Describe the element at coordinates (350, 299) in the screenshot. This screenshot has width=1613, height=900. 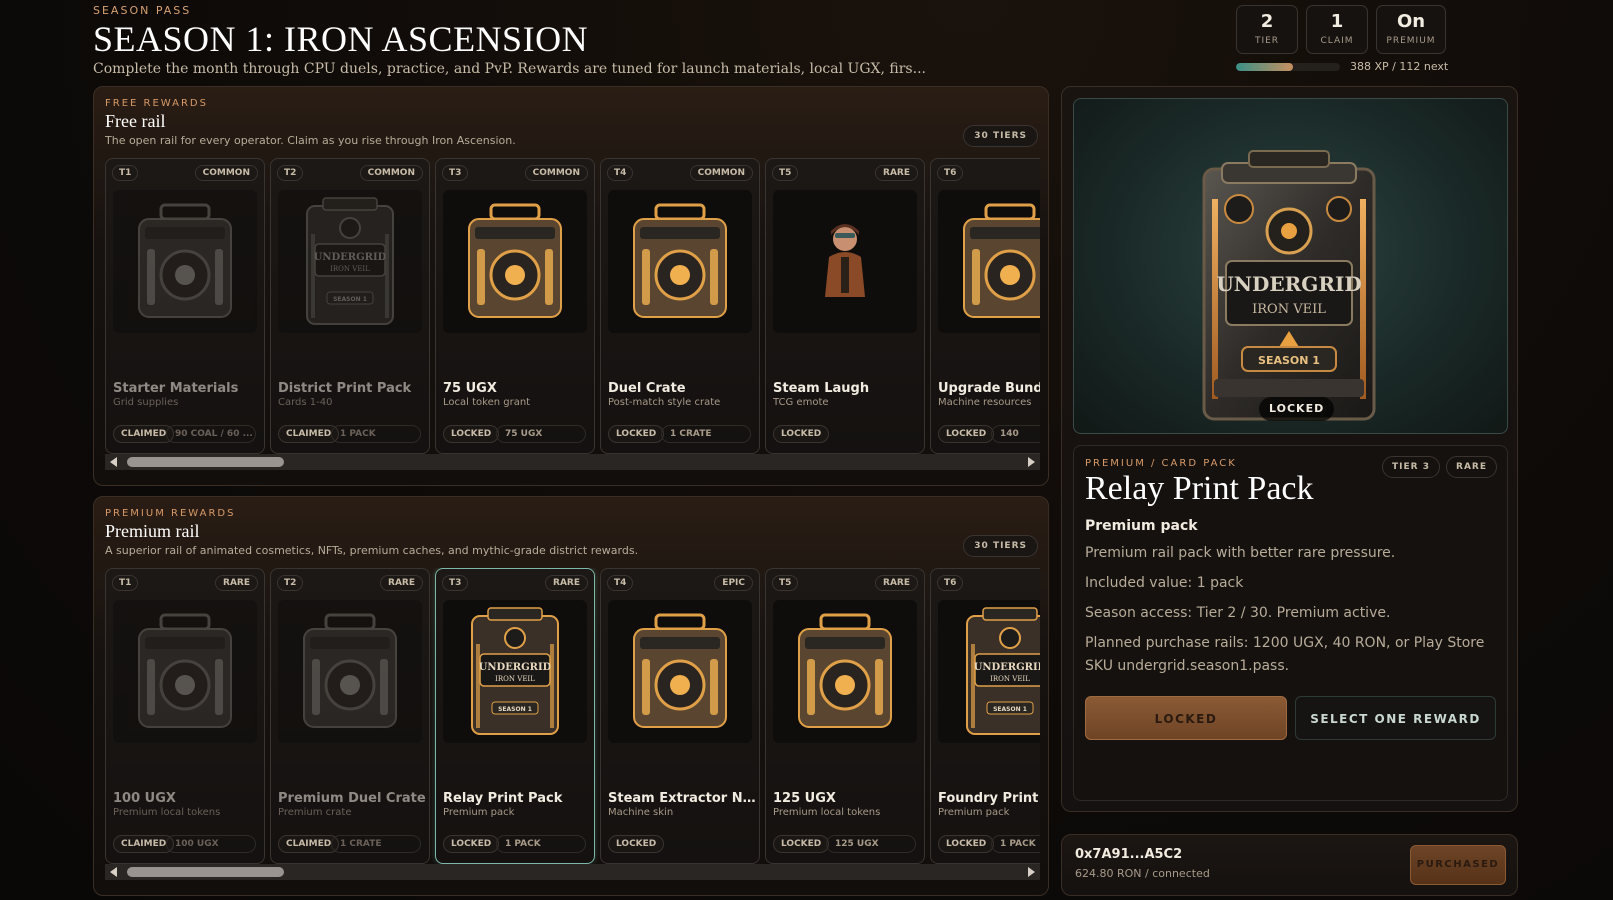
I see `svg-text: SEASON 1` at that location.